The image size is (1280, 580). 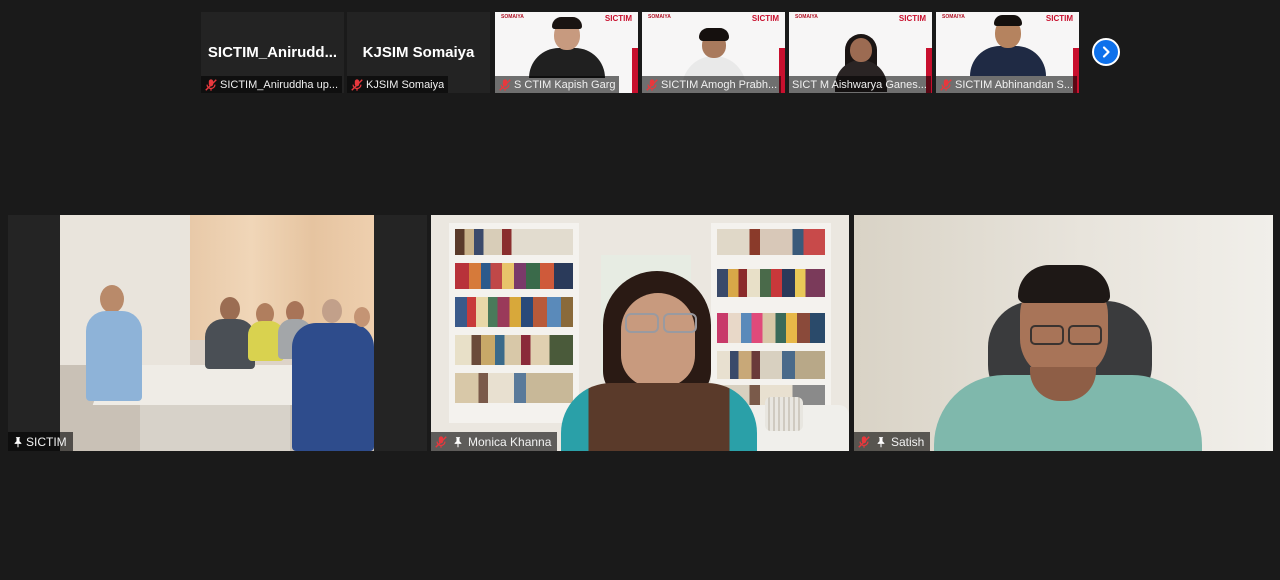 I want to click on participant-label: S CTIM Kapish Garg, so click(x=557, y=84).